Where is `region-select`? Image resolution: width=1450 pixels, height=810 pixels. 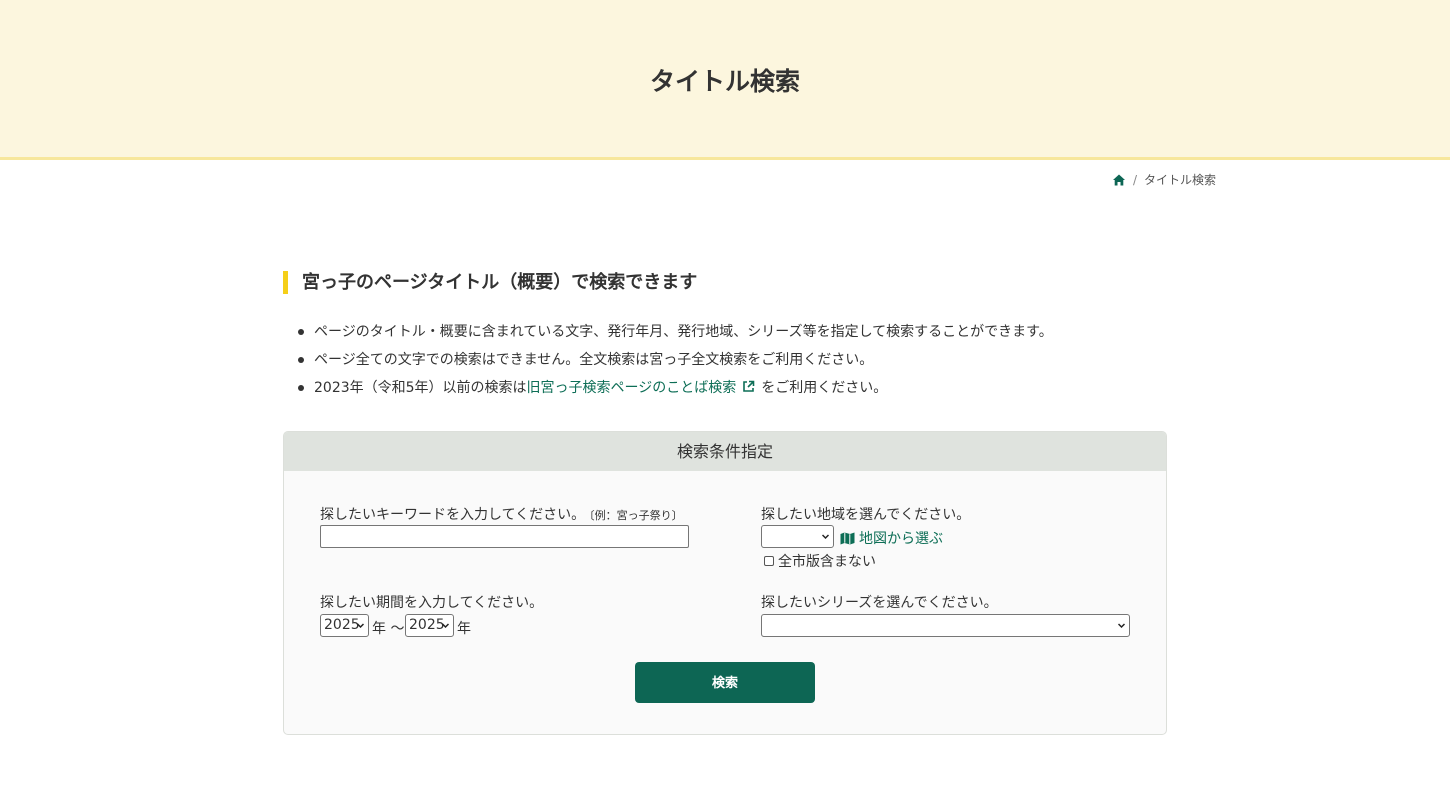 region-select is located at coordinates (797, 536).